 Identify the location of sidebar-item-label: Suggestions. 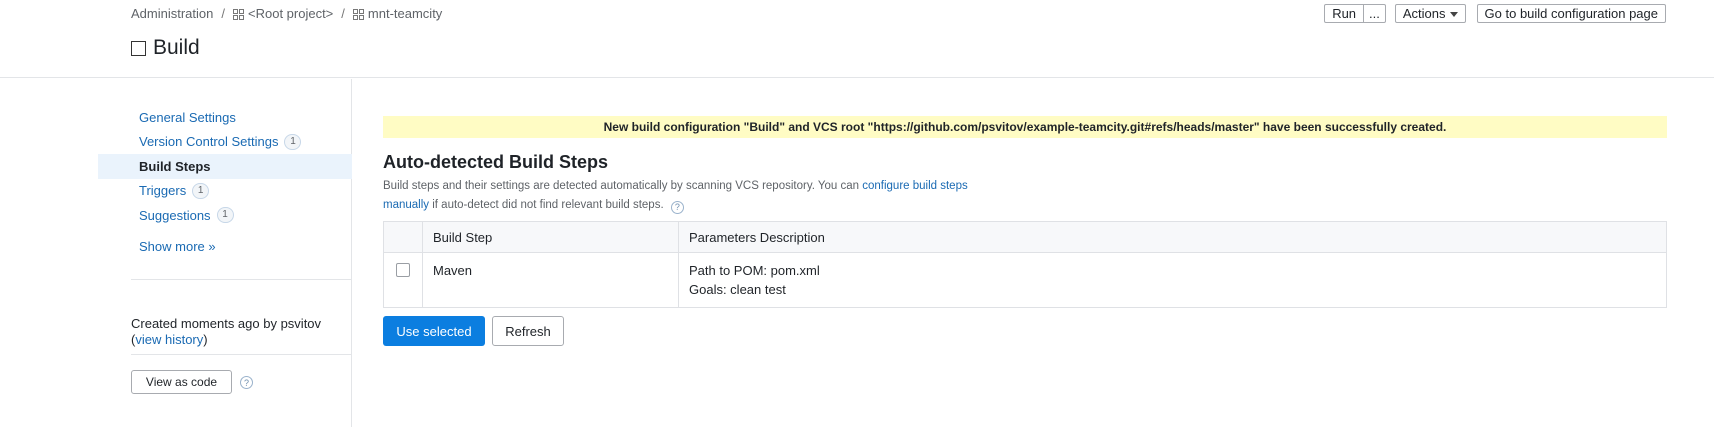
(175, 215).